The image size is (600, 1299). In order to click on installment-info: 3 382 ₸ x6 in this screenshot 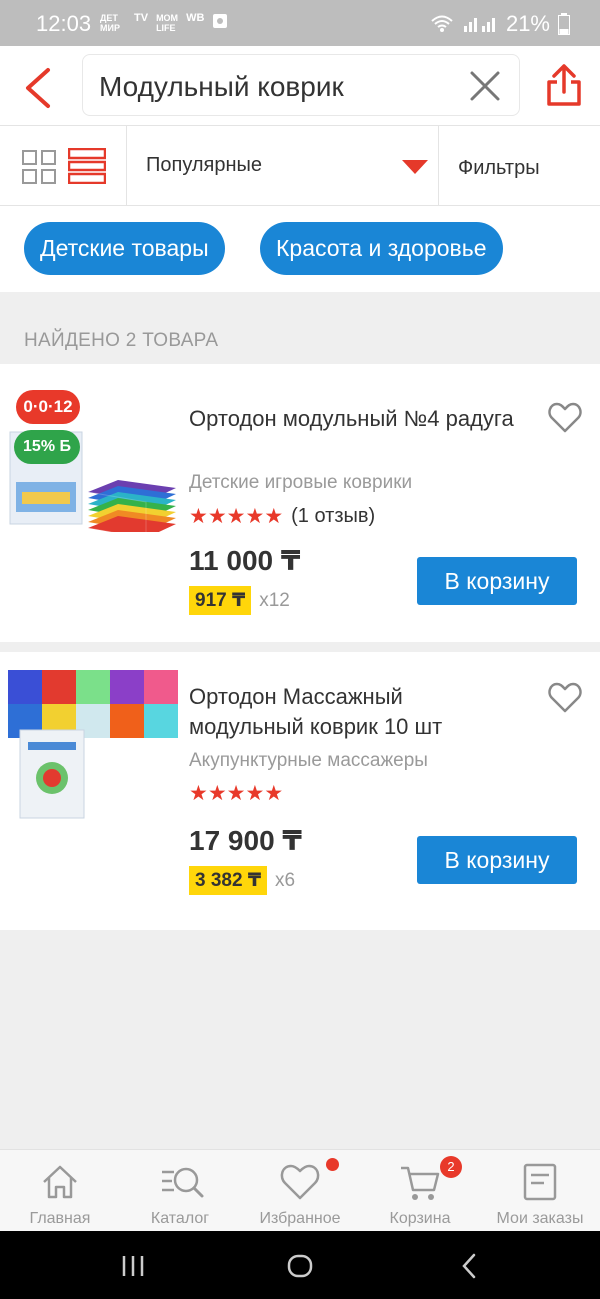, I will do `click(242, 880)`.